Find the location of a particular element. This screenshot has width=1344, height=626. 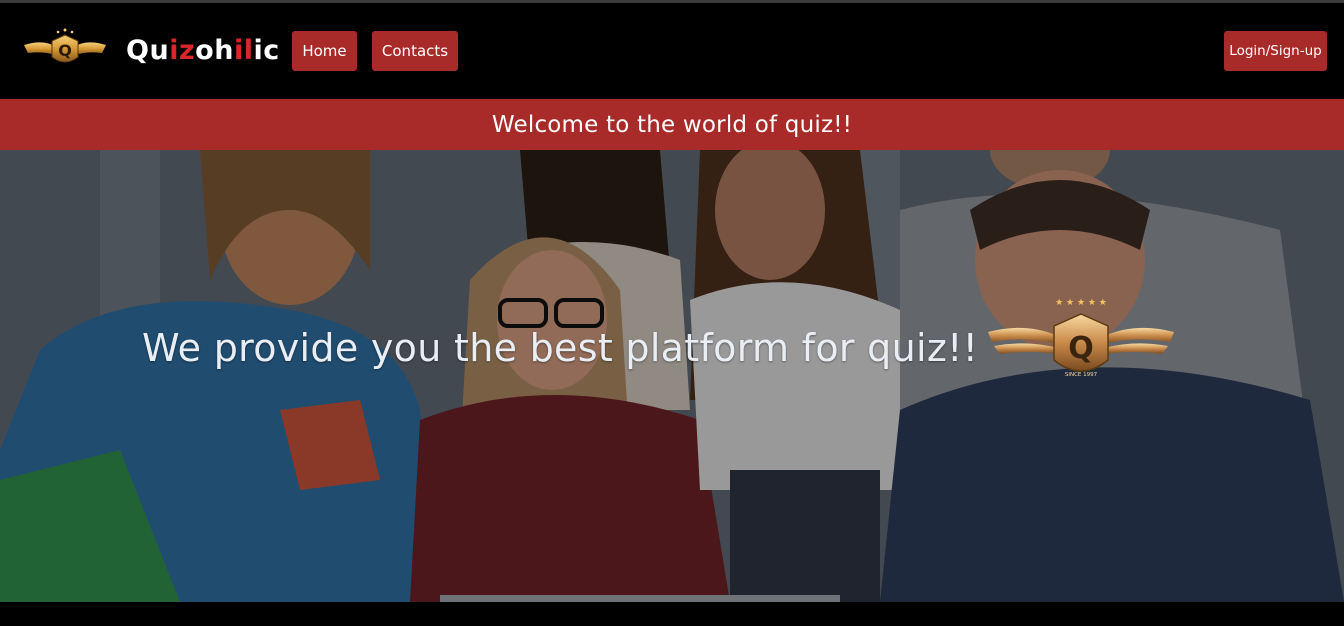

brand-name-part: il is located at coordinates (243, 50).